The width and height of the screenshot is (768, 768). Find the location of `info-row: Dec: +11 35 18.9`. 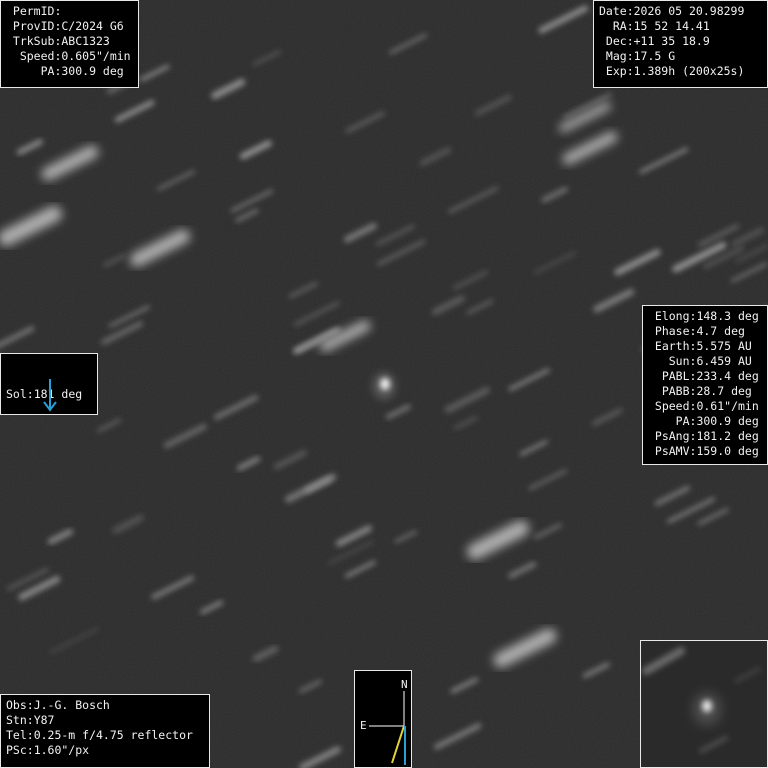

info-row: Dec: +11 35 18.9 is located at coordinates (680, 41).